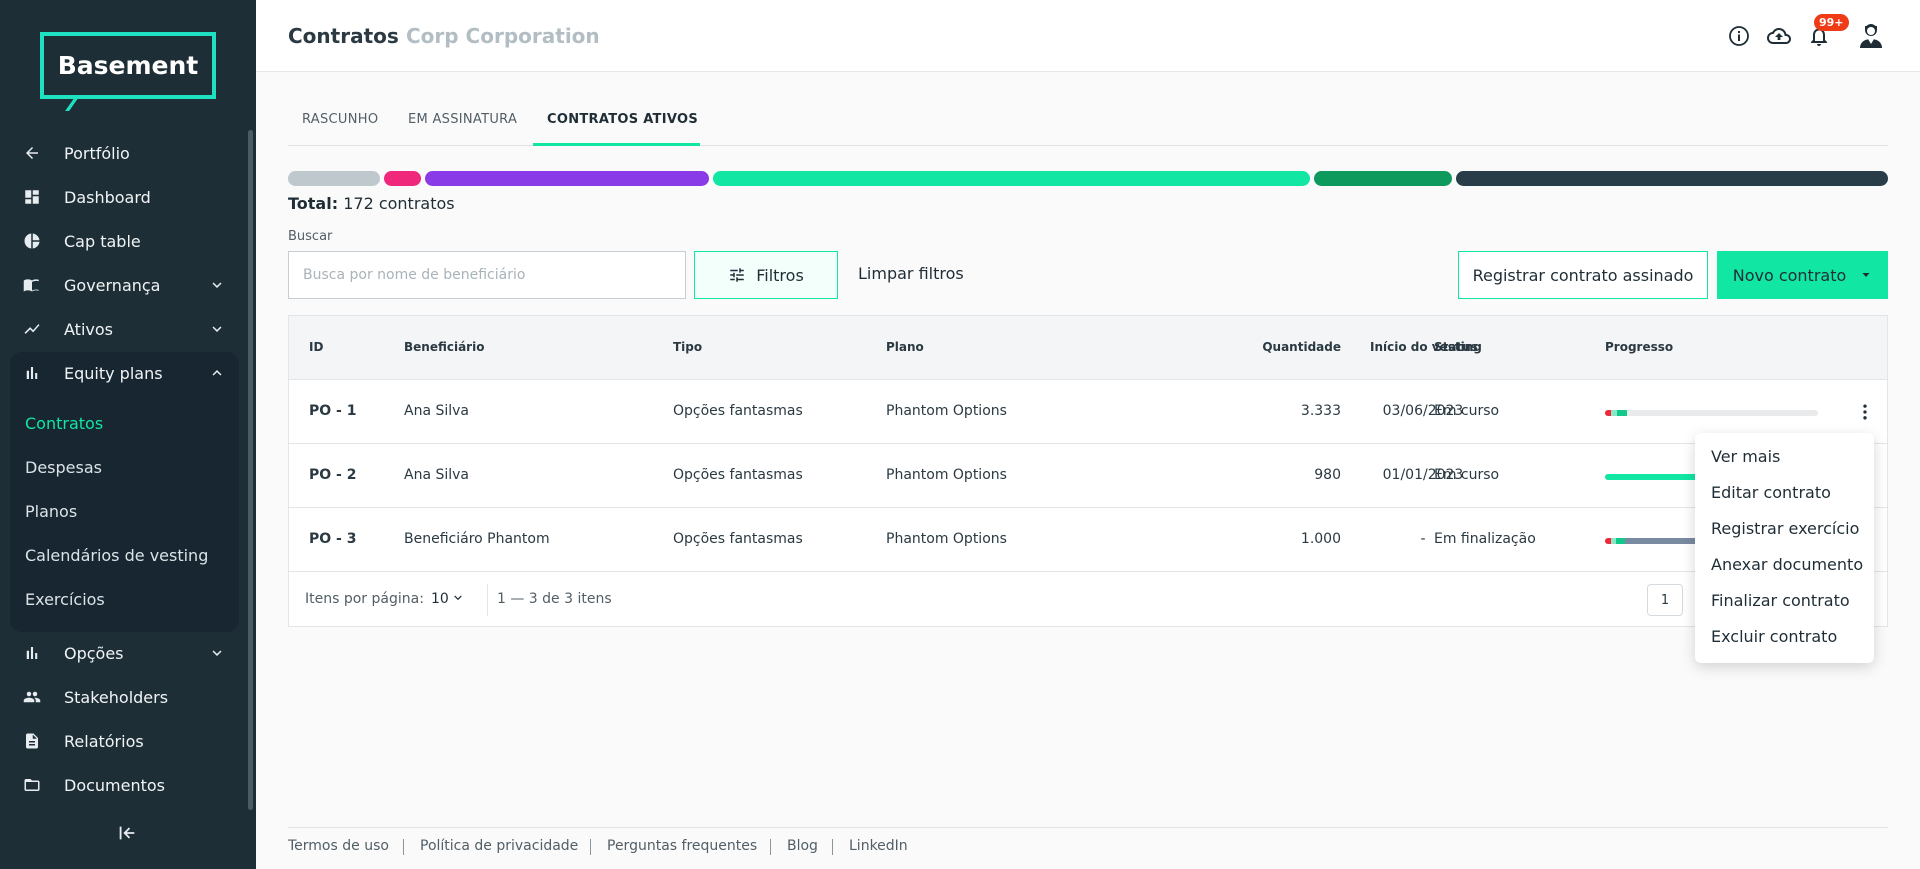 This screenshot has height=869, width=1920. What do you see at coordinates (687, 347) in the screenshot?
I see `column-header-type: Tipo` at bounding box center [687, 347].